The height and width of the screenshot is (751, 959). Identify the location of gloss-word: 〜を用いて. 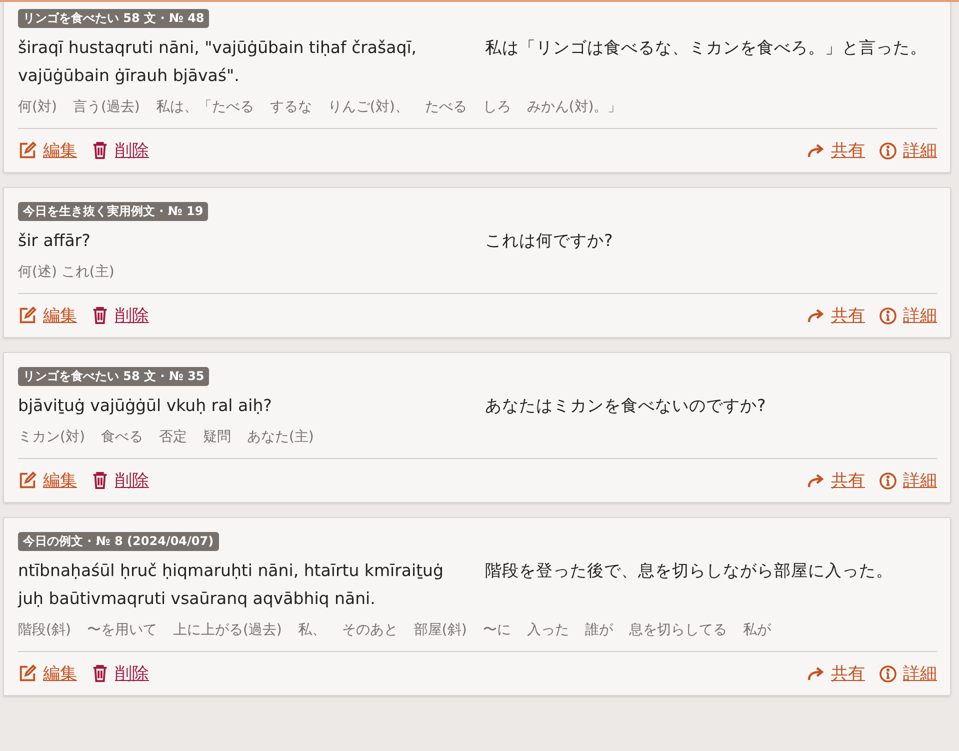
(121, 630).